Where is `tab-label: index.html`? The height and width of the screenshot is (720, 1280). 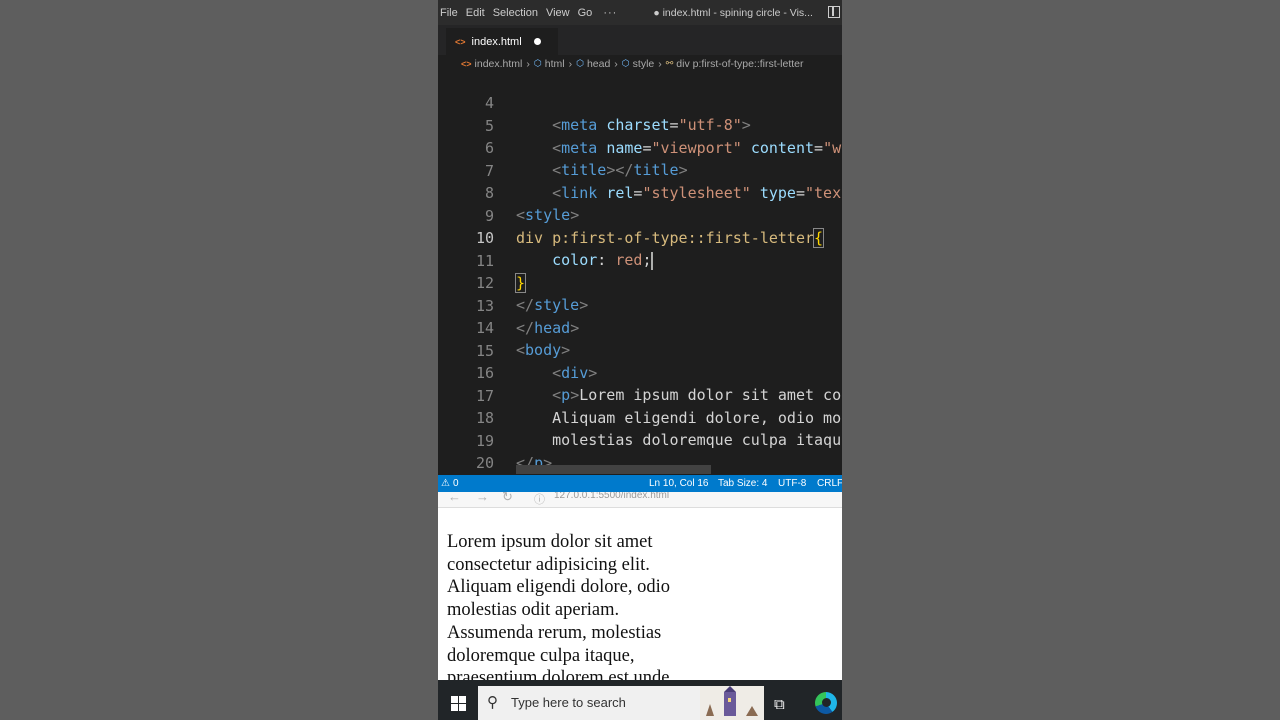 tab-label: index.html is located at coordinates (496, 41).